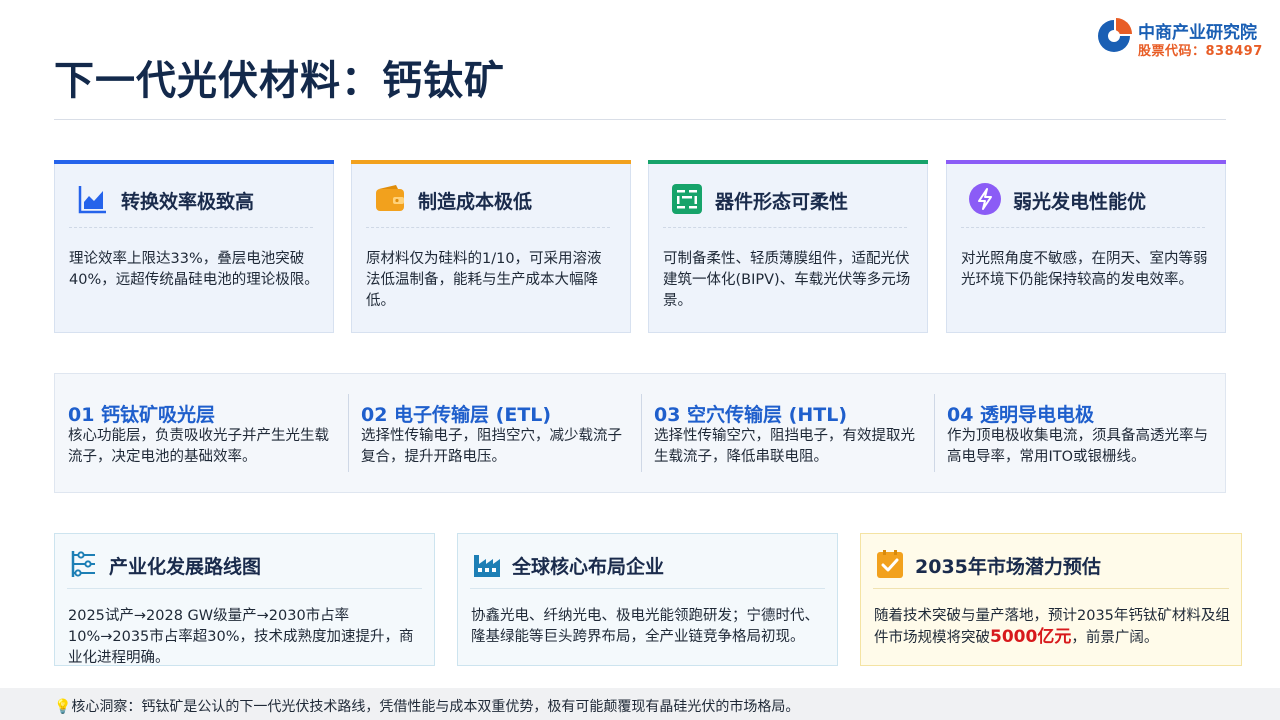 The image size is (1280, 720). Describe the element at coordinates (890, 564) in the screenshot. I see `checkbox-icon` at that location.